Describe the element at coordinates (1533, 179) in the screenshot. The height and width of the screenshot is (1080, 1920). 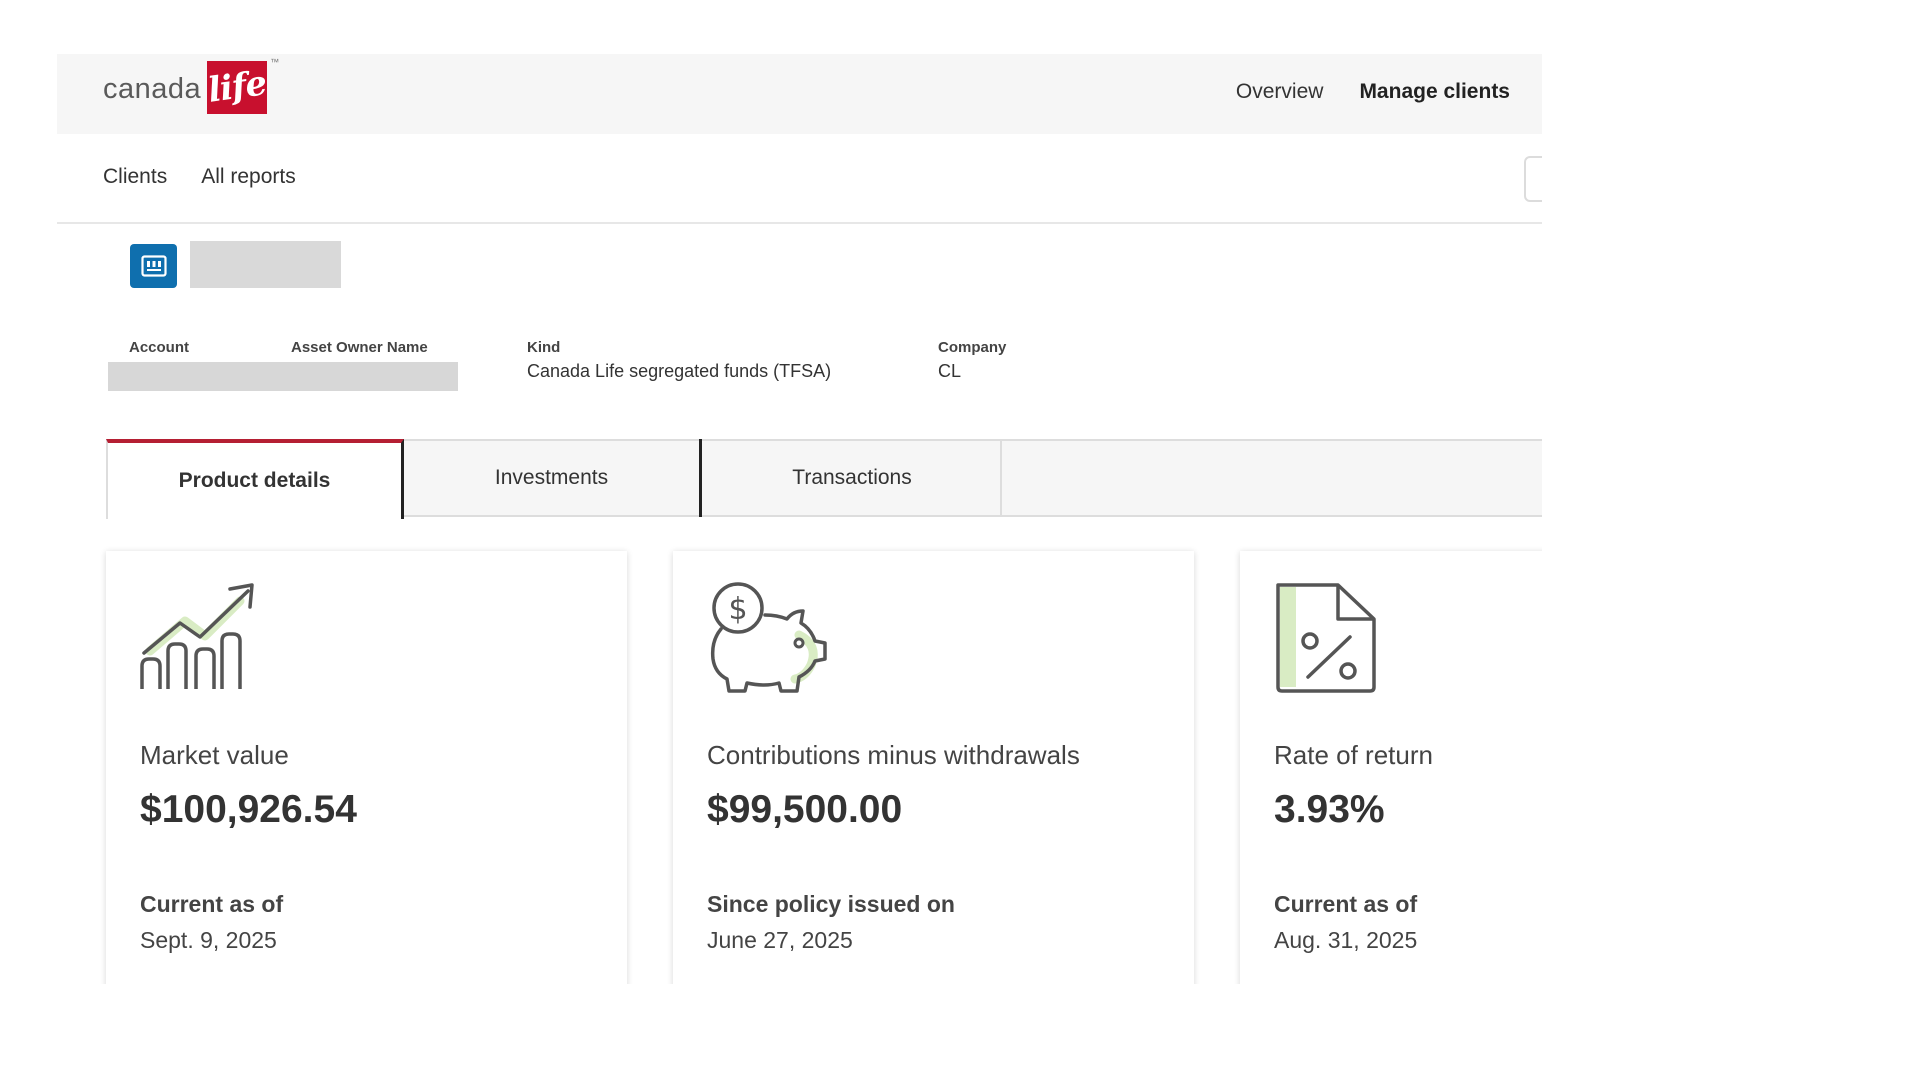
I see `search-box-edge` at that location.